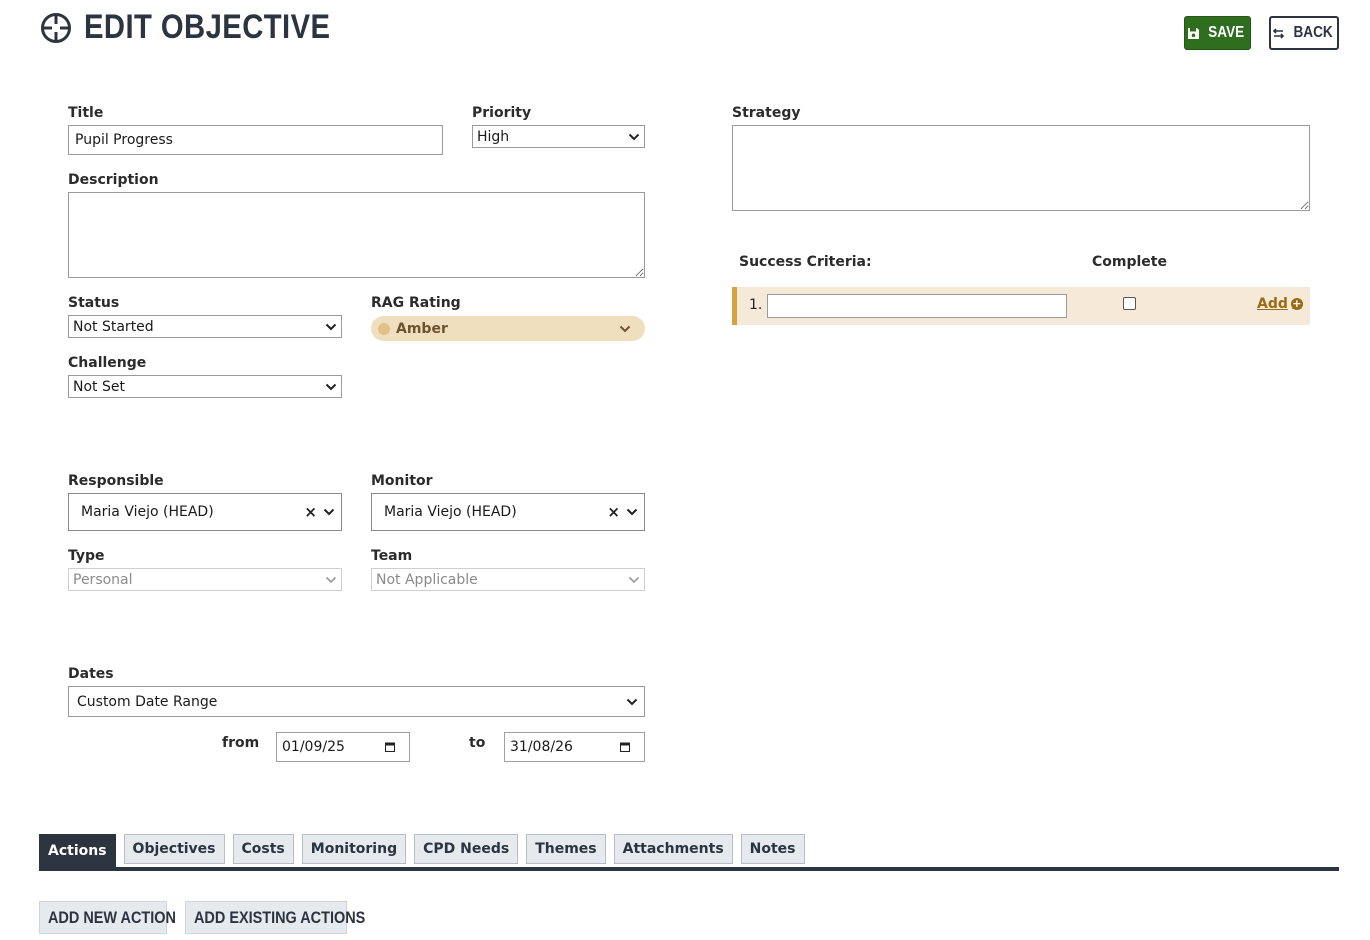 Image resolution: width=1370 pixels, height=940 pixels. What do you see at coordinates (56, 28) in the screenshot?
I see `crosshair-icon` at bounding box center [56, 28].